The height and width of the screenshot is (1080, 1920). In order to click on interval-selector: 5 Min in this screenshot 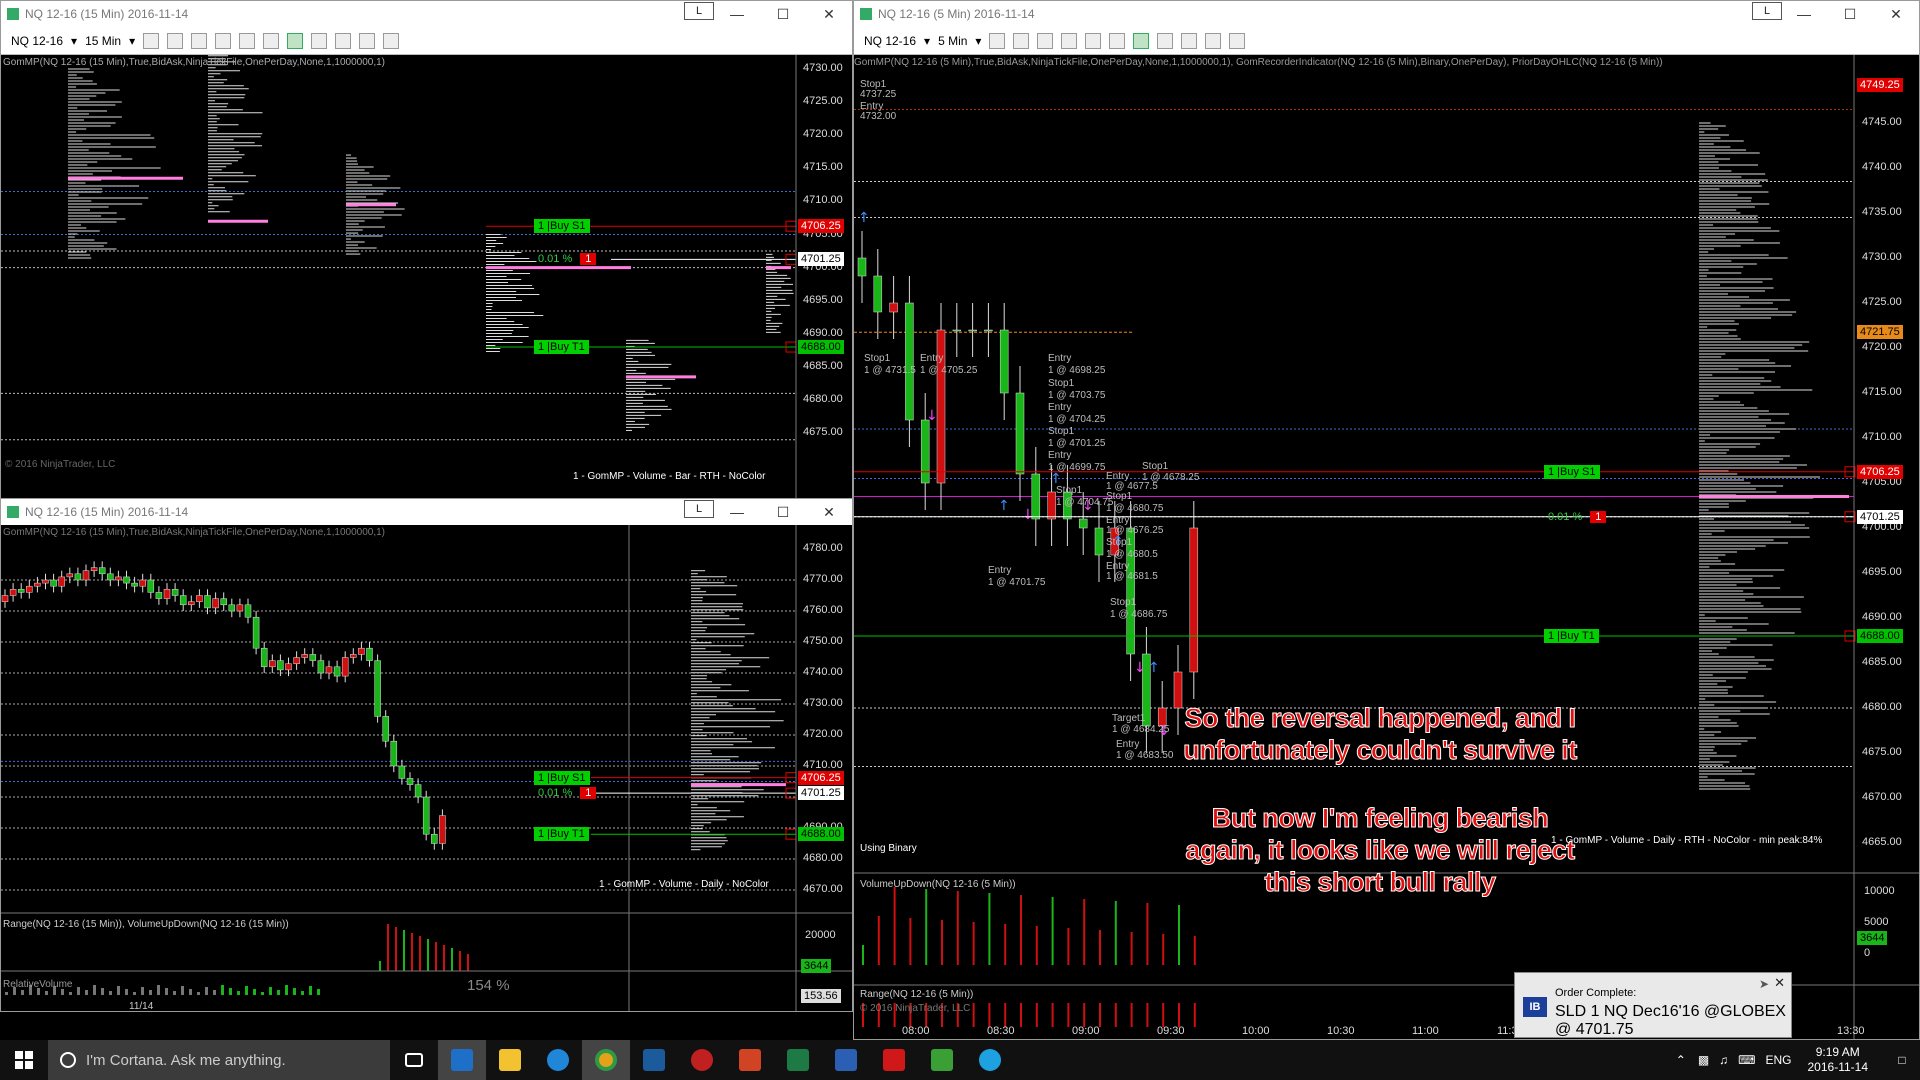, I will do `click(952, 41)`.